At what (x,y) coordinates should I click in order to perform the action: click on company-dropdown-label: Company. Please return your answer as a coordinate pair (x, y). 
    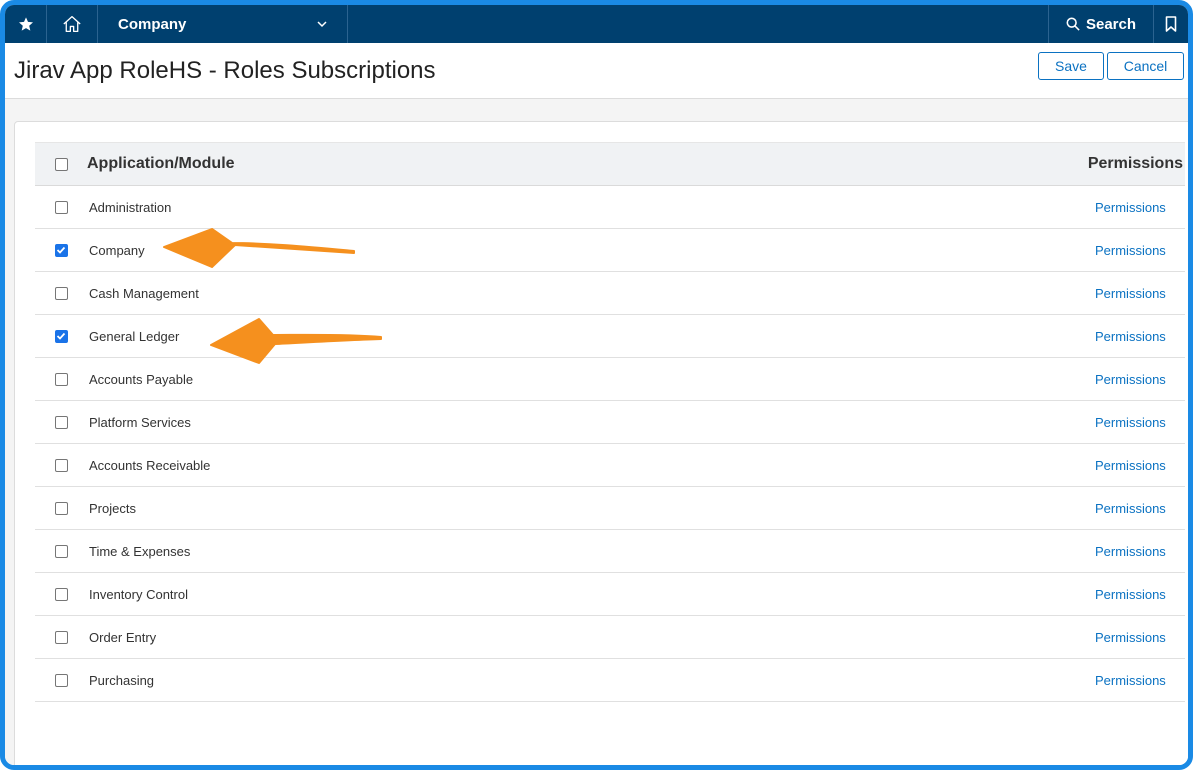
    Looking at the image, I should click on (152, 24).